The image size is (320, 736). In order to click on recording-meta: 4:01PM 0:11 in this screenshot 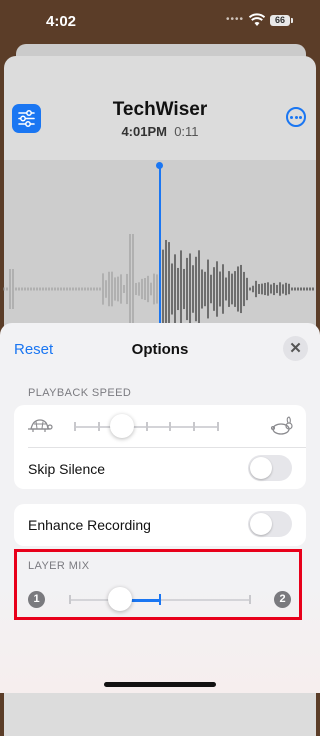, I will do `click(160, 131)`.